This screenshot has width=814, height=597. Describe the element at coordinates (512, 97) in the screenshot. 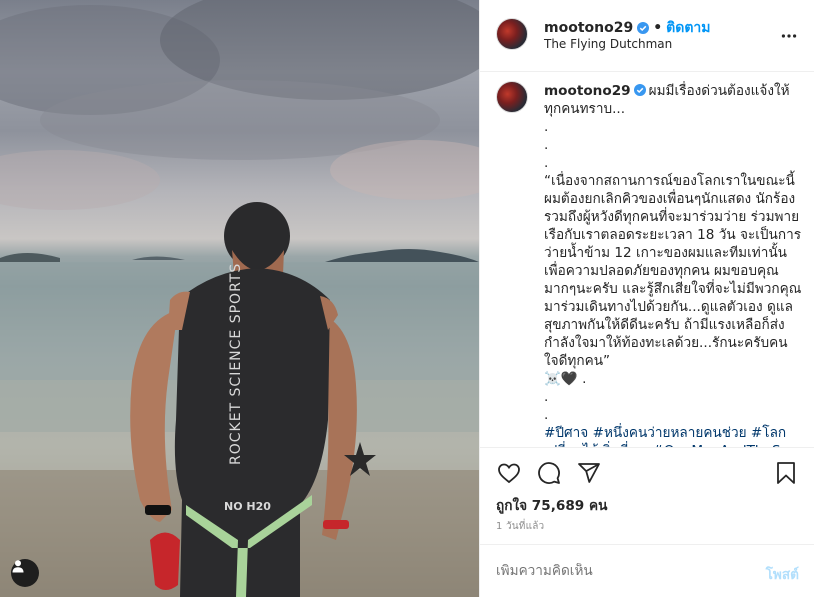

I see `caption-avatar` at that location.